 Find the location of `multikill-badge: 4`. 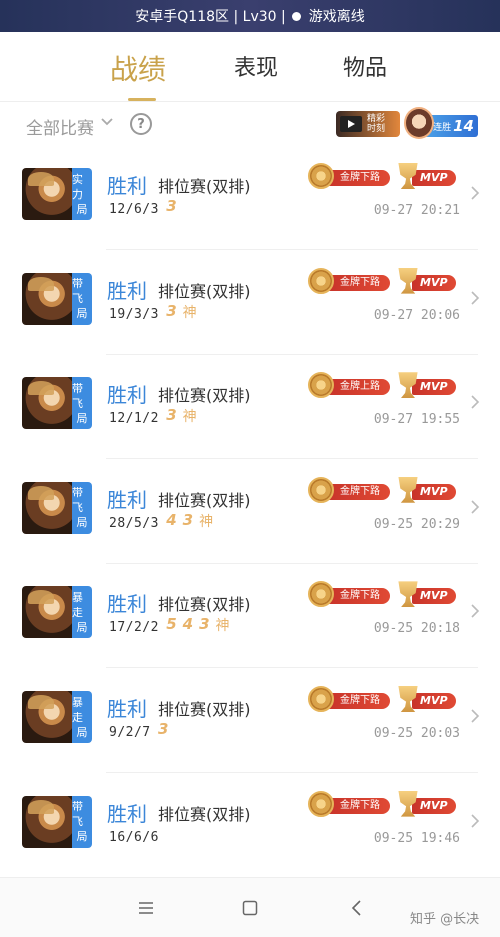

multikill-badge: 4 is located at coordinates (171, 519).